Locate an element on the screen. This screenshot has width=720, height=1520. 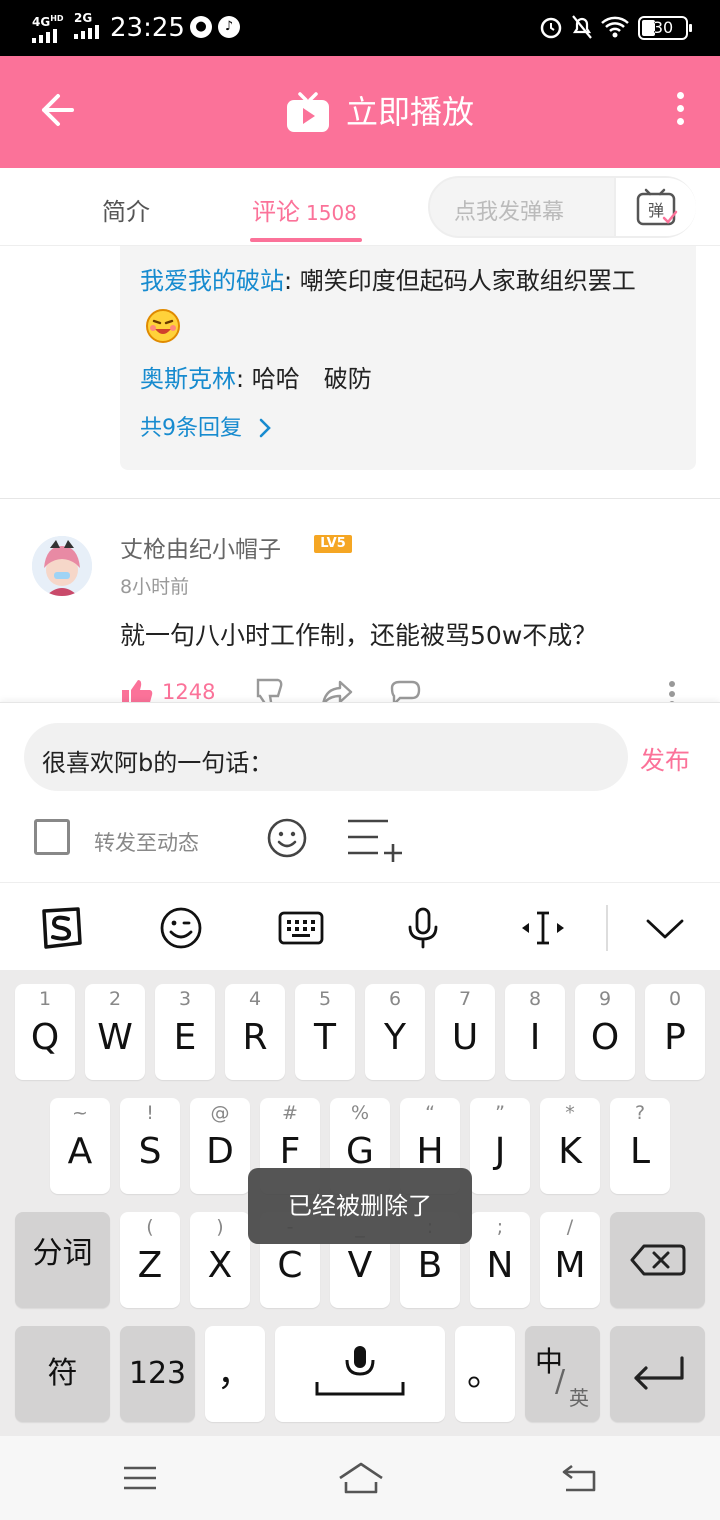
reply-item: 奥斯克林: 哈哈 破防 is located at coordinates (405, 379).